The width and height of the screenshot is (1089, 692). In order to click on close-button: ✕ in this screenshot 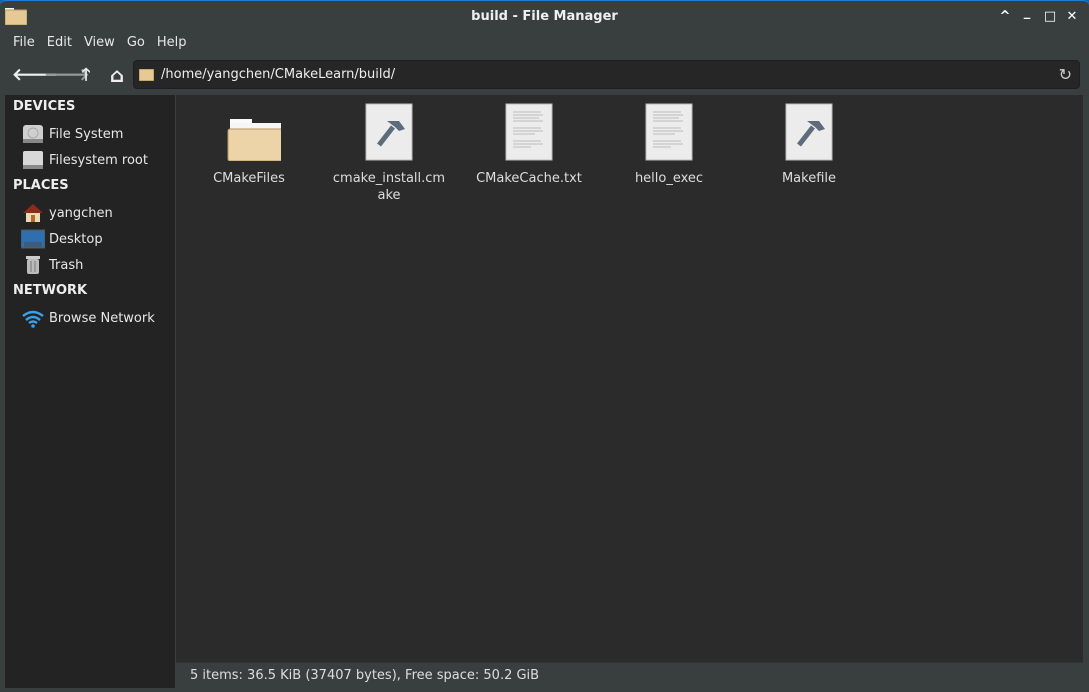, I will do `click(1072, 17)`.